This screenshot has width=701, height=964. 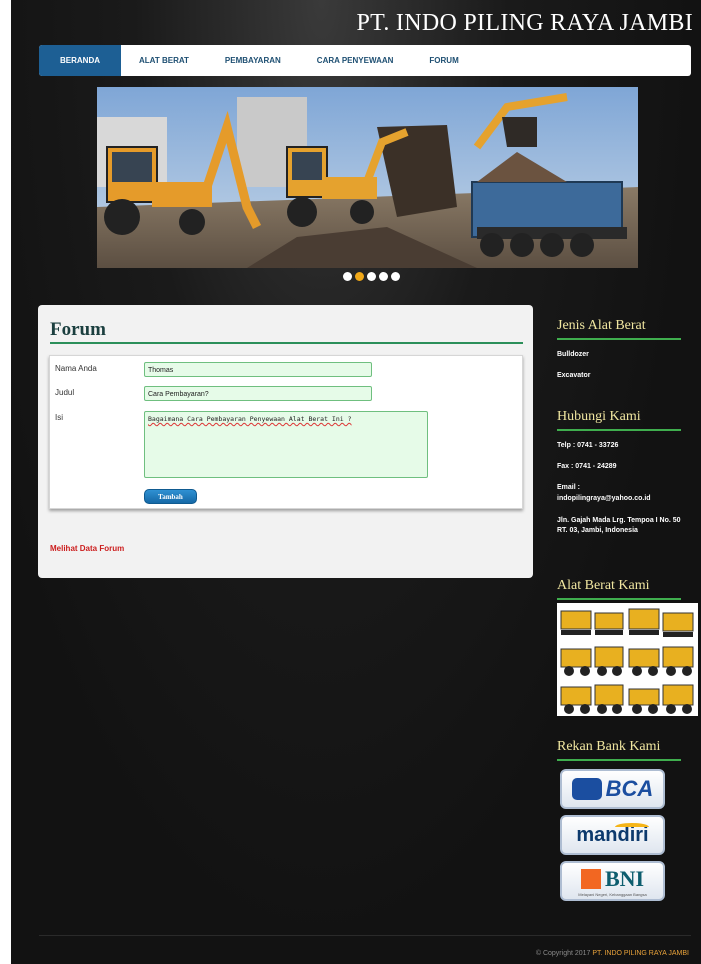 What do you see at coordinates (609, 746) in the screenshot?
I see `bank-partners-heading: Rekan Bank Kami` at bounding box center [609, 746].